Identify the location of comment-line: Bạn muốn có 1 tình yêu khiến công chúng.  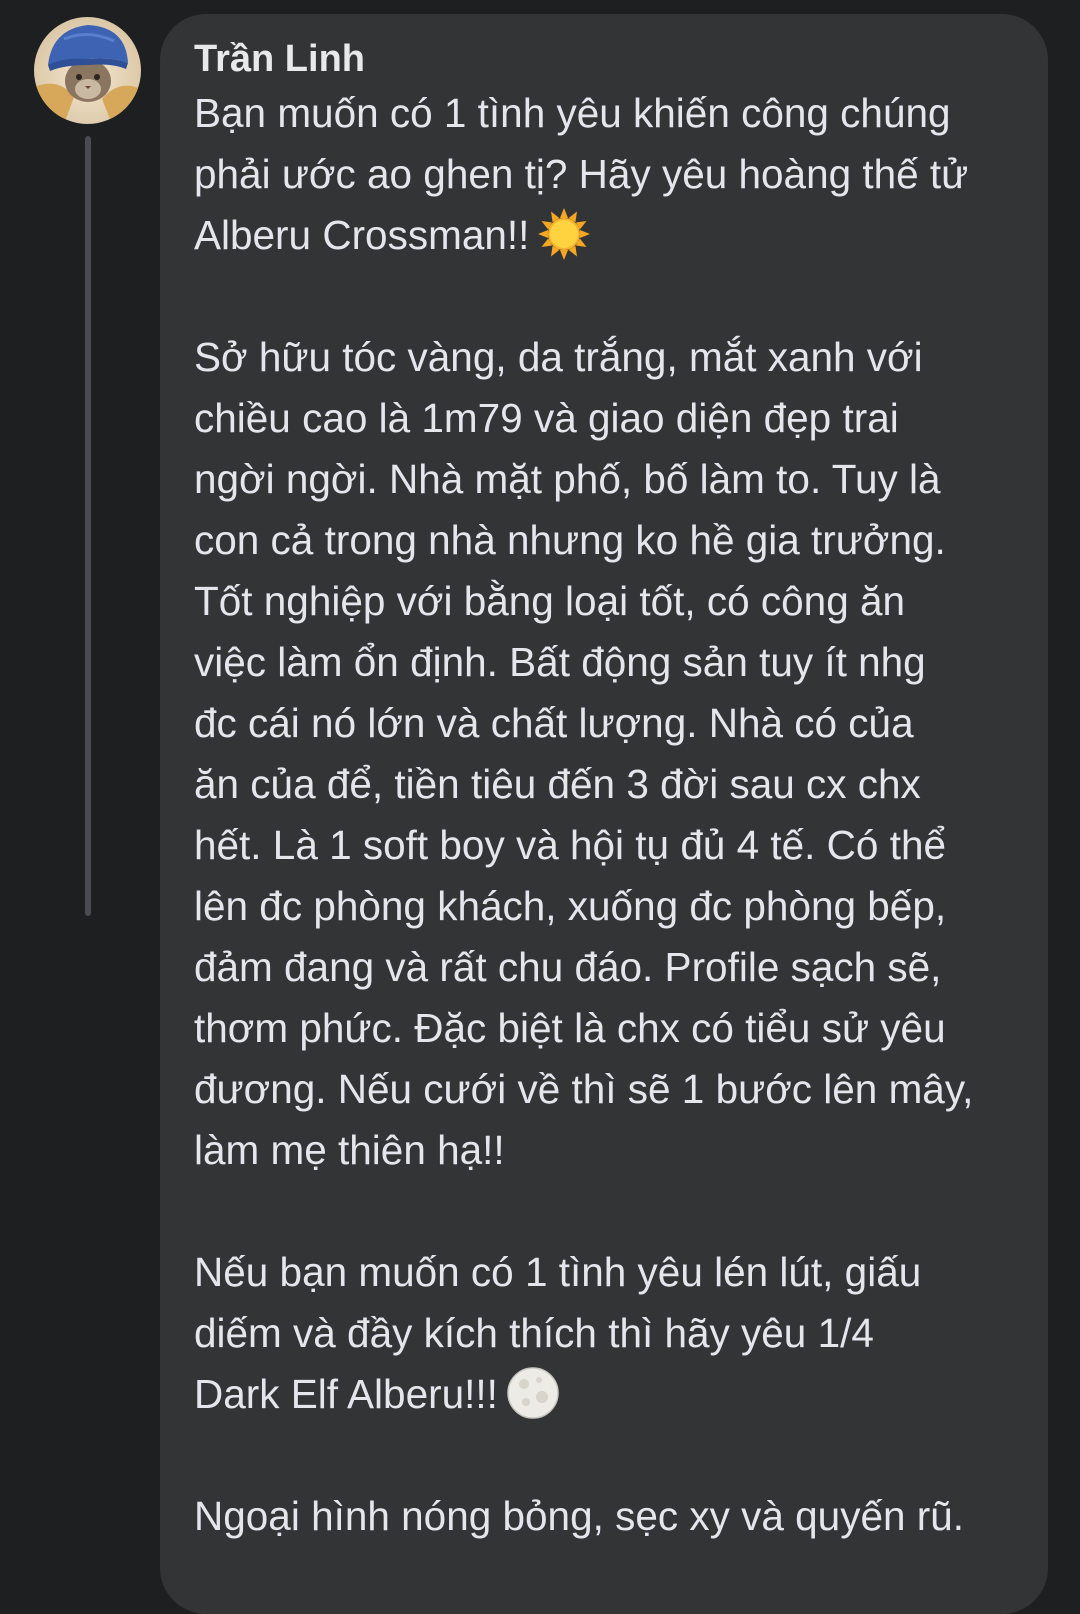
(614, 113).